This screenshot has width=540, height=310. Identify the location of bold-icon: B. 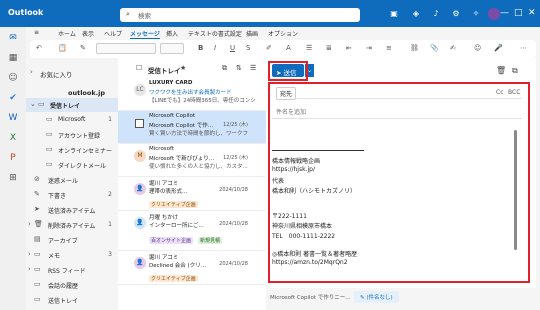
(200, 48).